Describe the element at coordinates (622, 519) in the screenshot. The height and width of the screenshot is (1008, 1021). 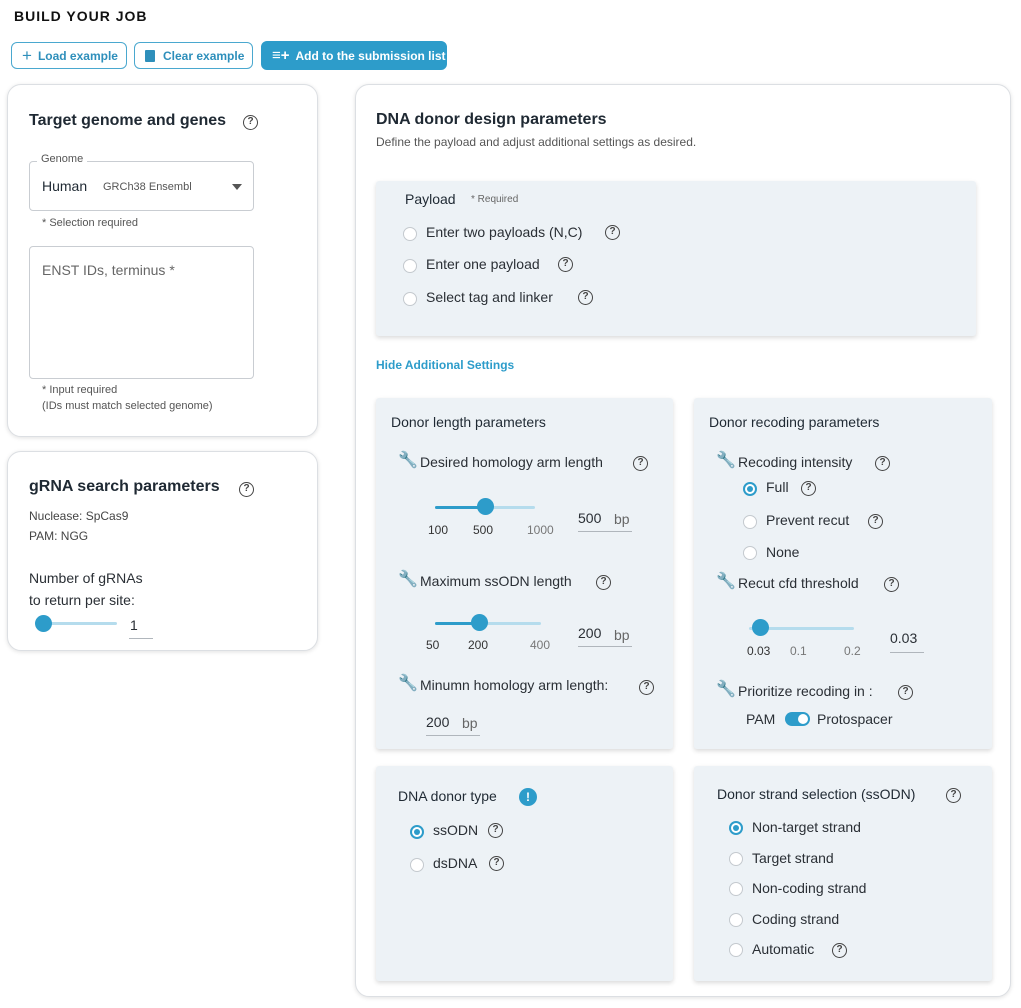
I see `homology-arm-unit: bp` at that location.